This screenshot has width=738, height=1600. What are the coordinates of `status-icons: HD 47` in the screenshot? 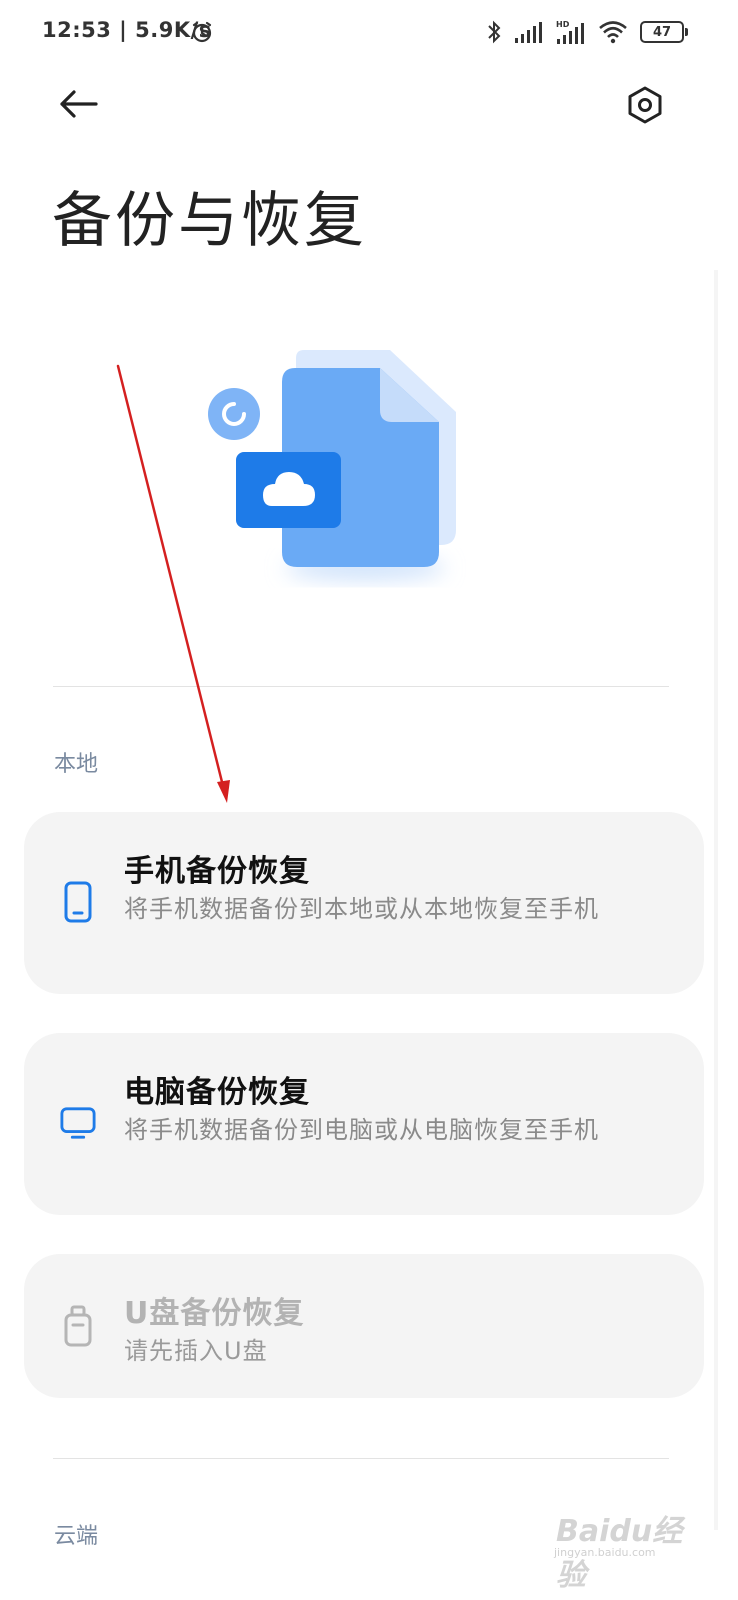 It's located at (587, 32).